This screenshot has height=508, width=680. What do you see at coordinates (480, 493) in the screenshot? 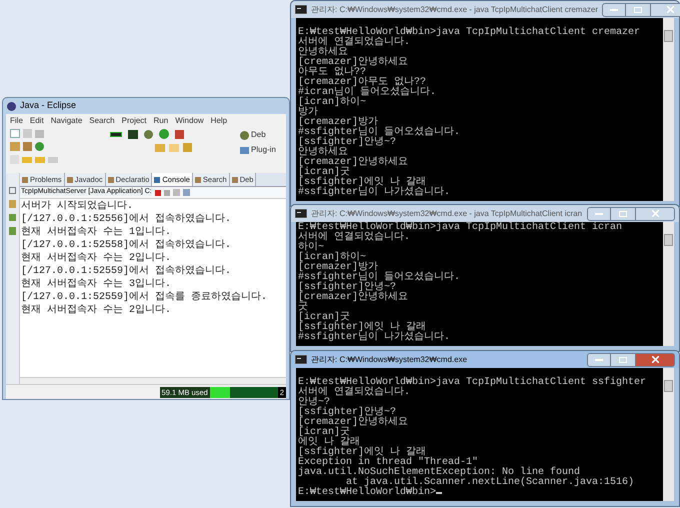
I see `terminal-line: E:₩test₩HelloWorld₩bin>` at bounding box center [480, 493].